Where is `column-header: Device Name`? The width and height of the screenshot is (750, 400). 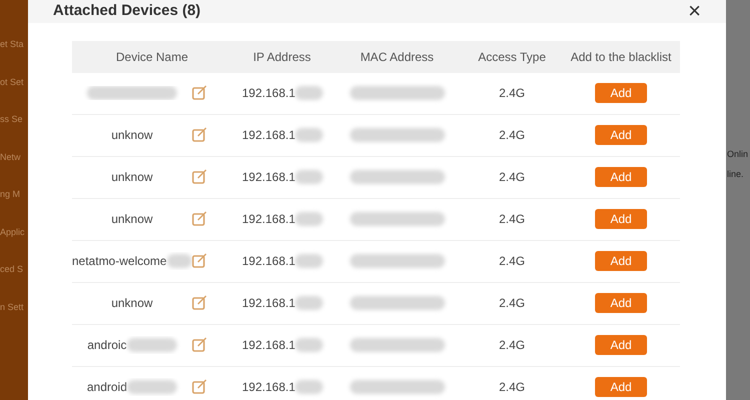 column-header: Device Name is located at coordinates (152, 57).